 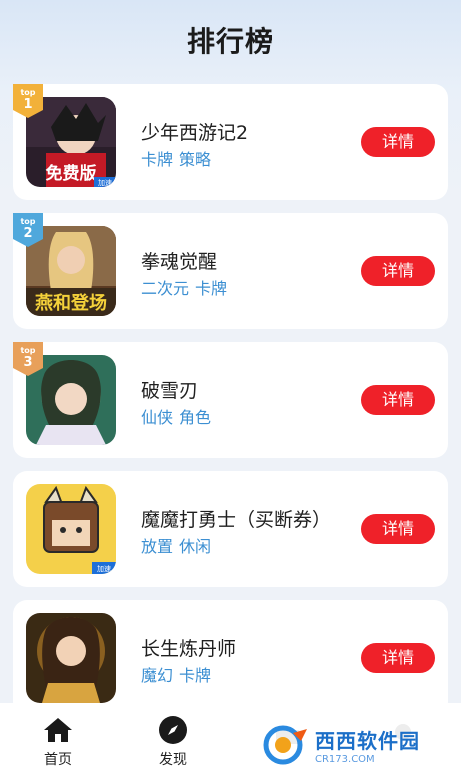 I want to click on site-watermark: 西西软件园 CR173.COM, so click(x=355, y=745).